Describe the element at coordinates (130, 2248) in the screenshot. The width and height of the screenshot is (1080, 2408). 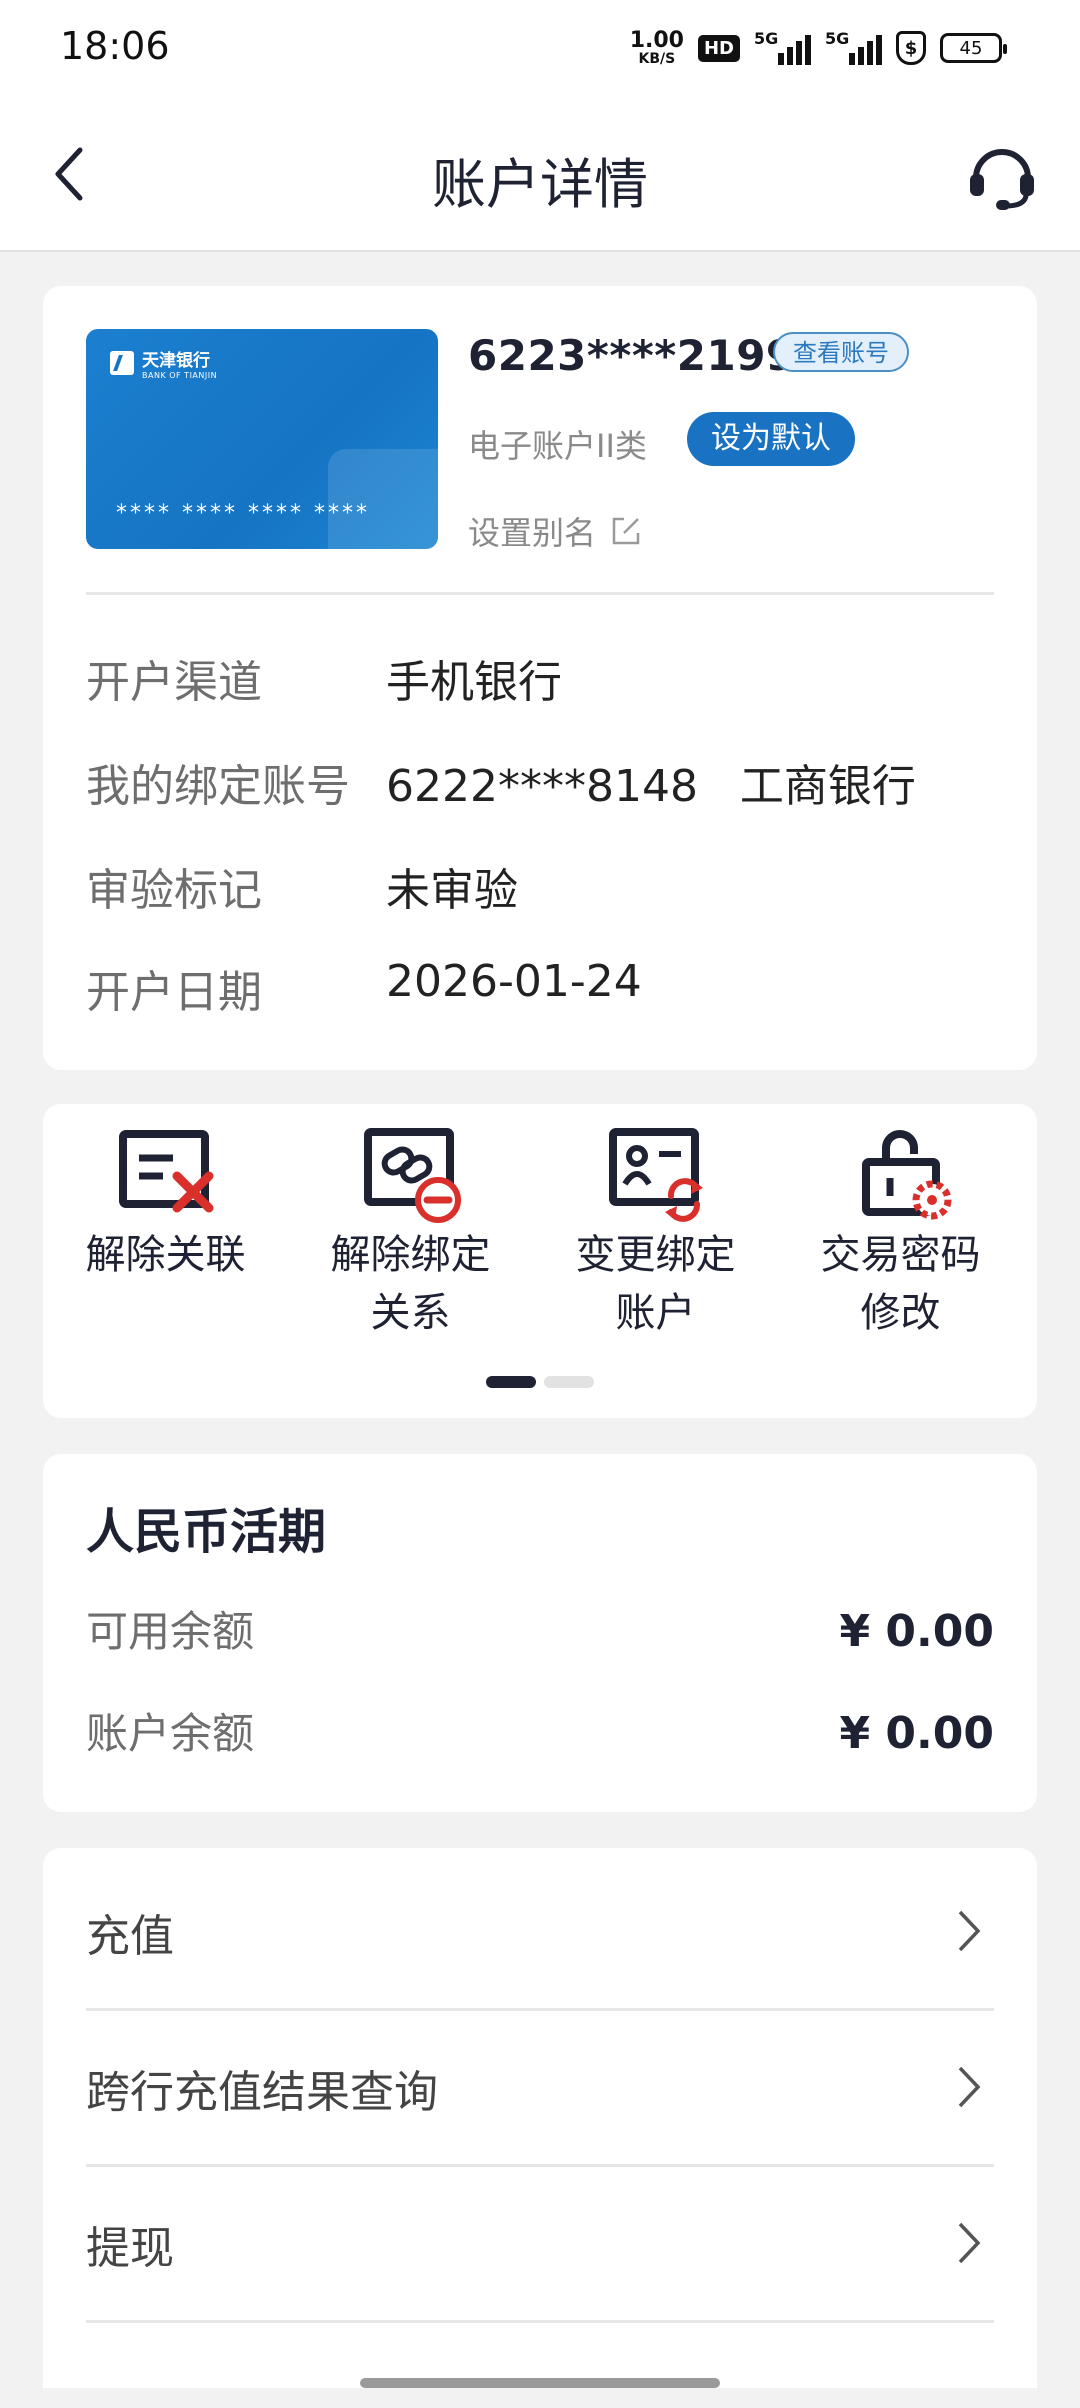
I see `menu-item-label: 提现` at that location.